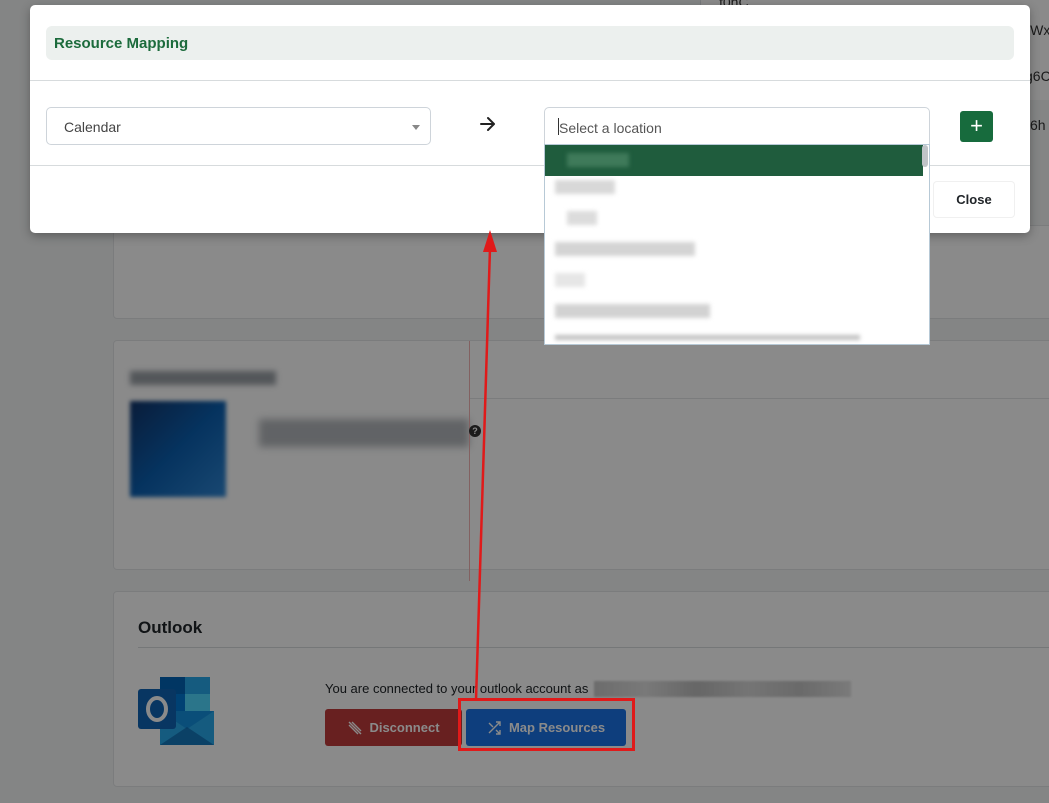 This screenshot has width=1049, height=803. I want to click on close-button: Close, so click(974, 199).